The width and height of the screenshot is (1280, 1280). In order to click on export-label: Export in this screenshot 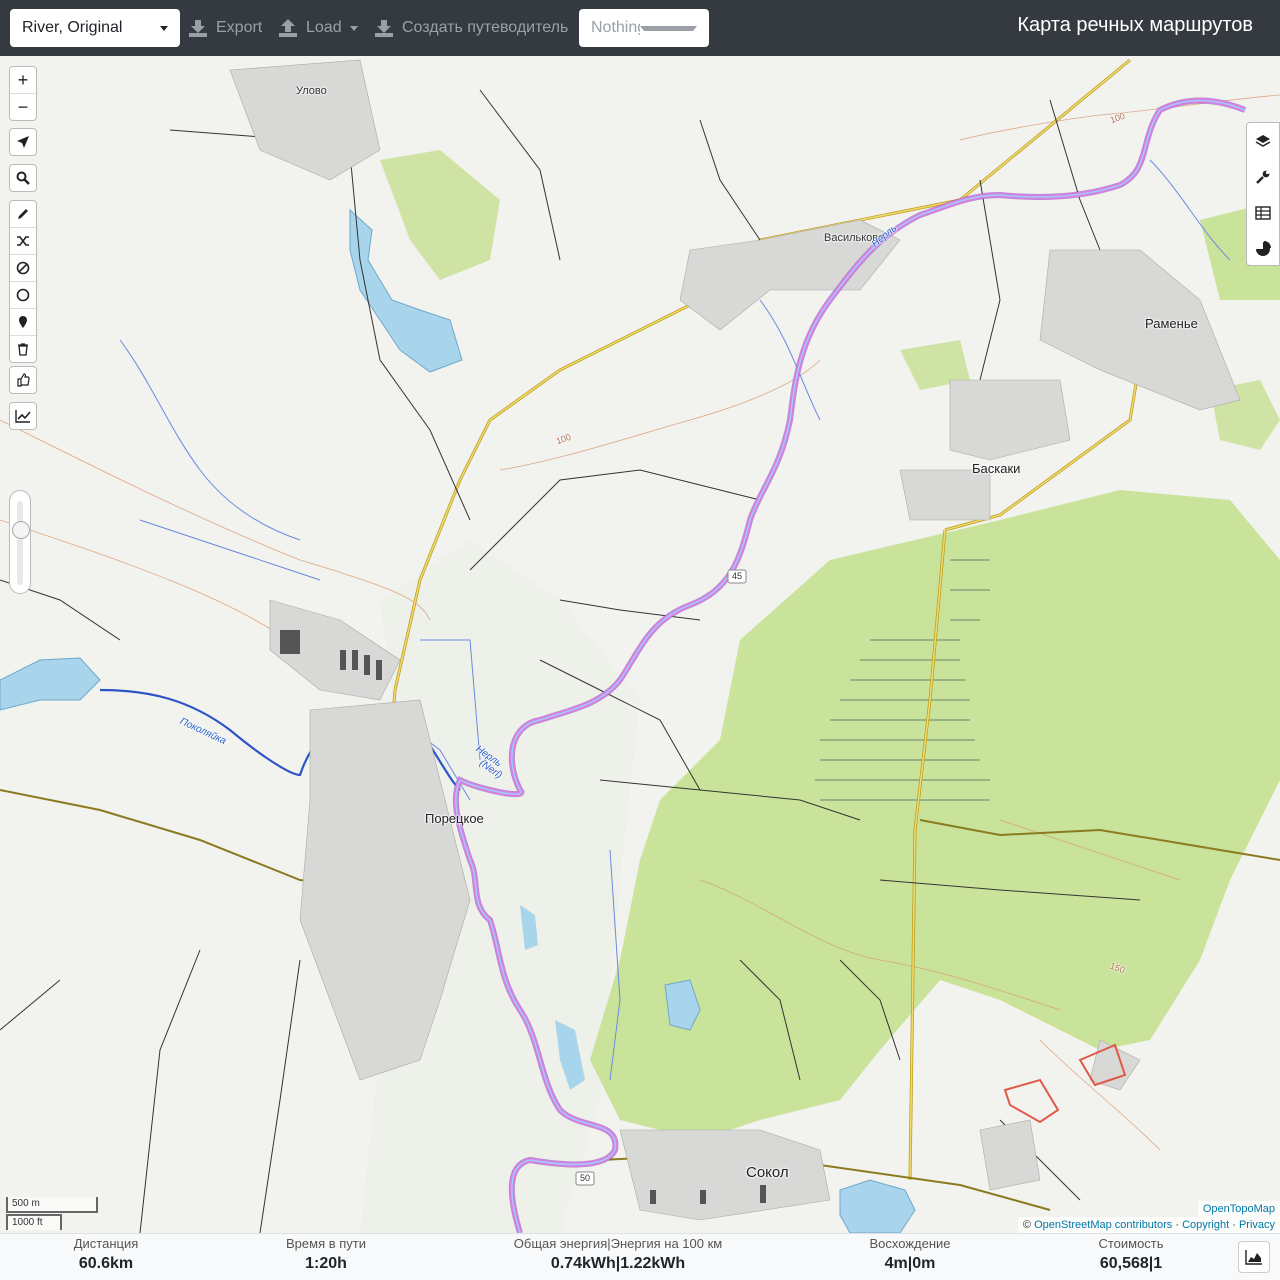, I will do `click(239, 27)`.